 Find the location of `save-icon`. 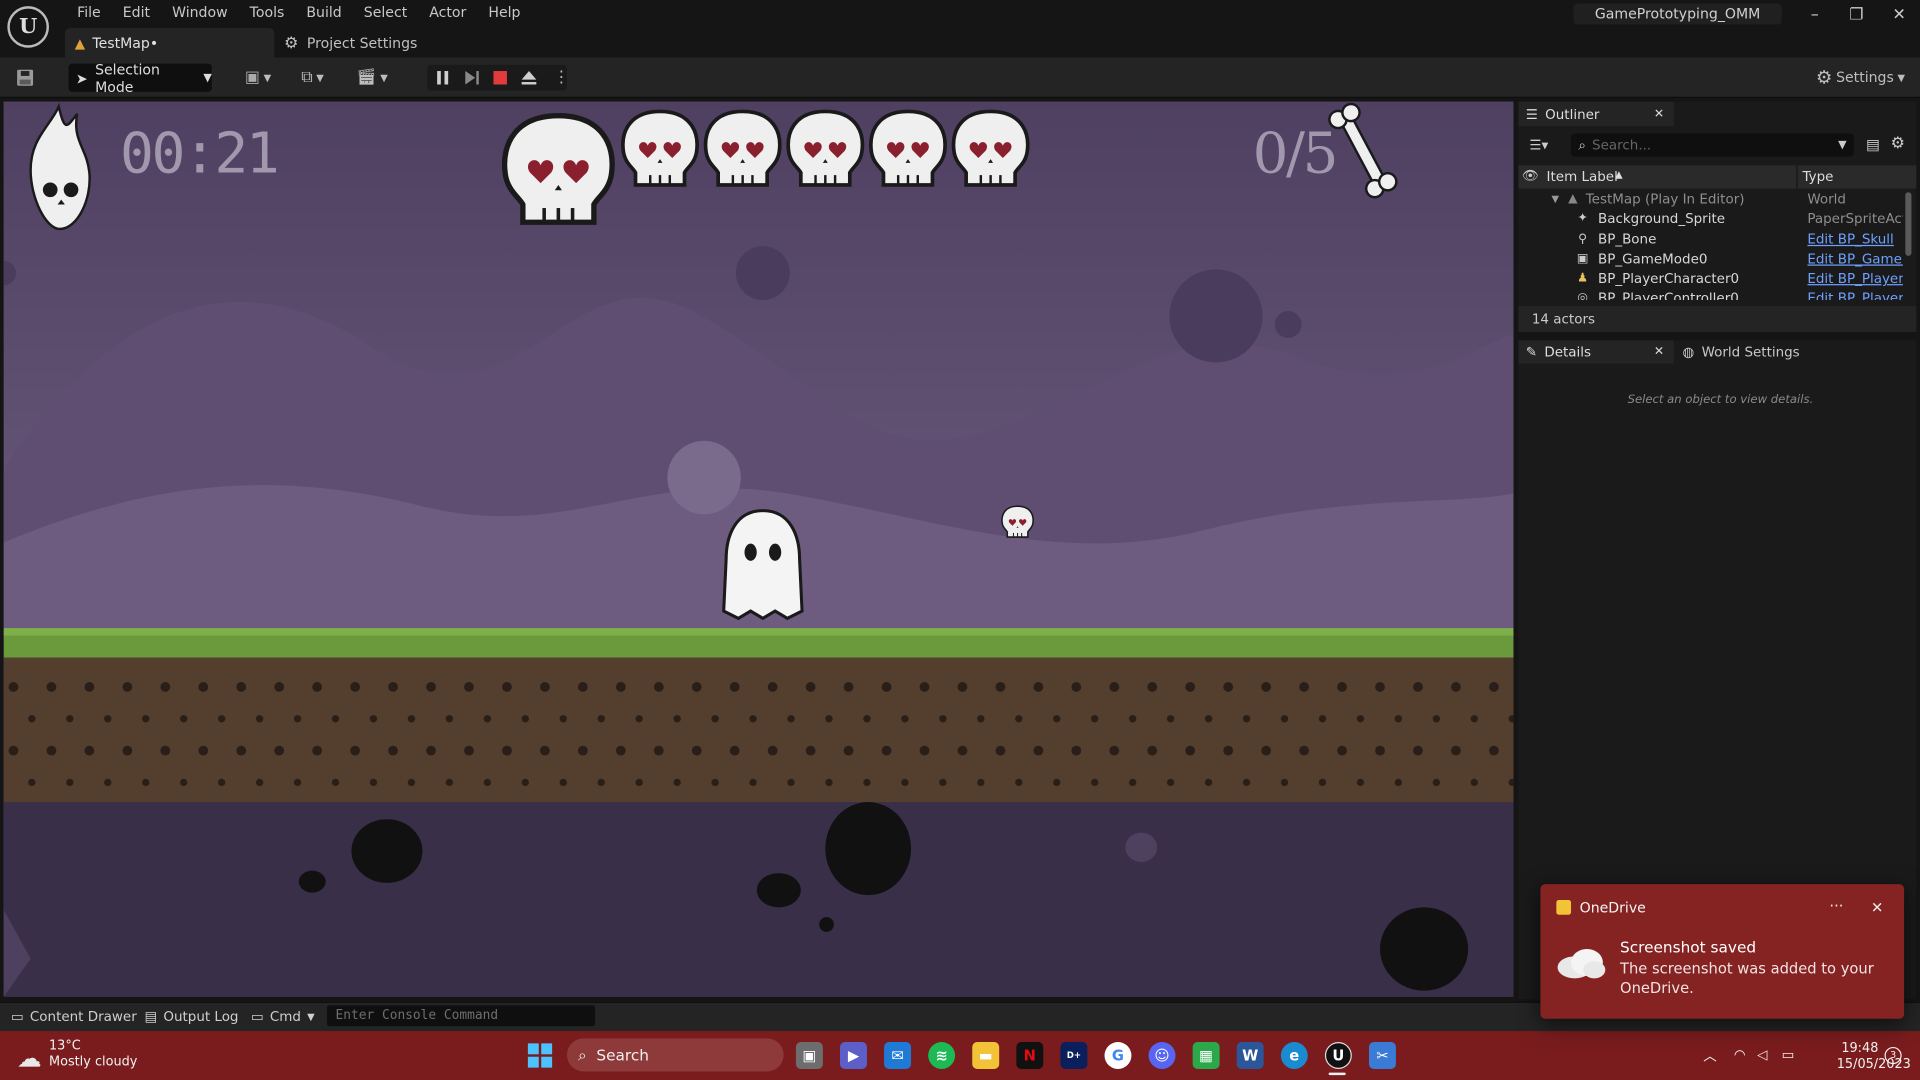

save-icon is located at coordinates (25, 77).